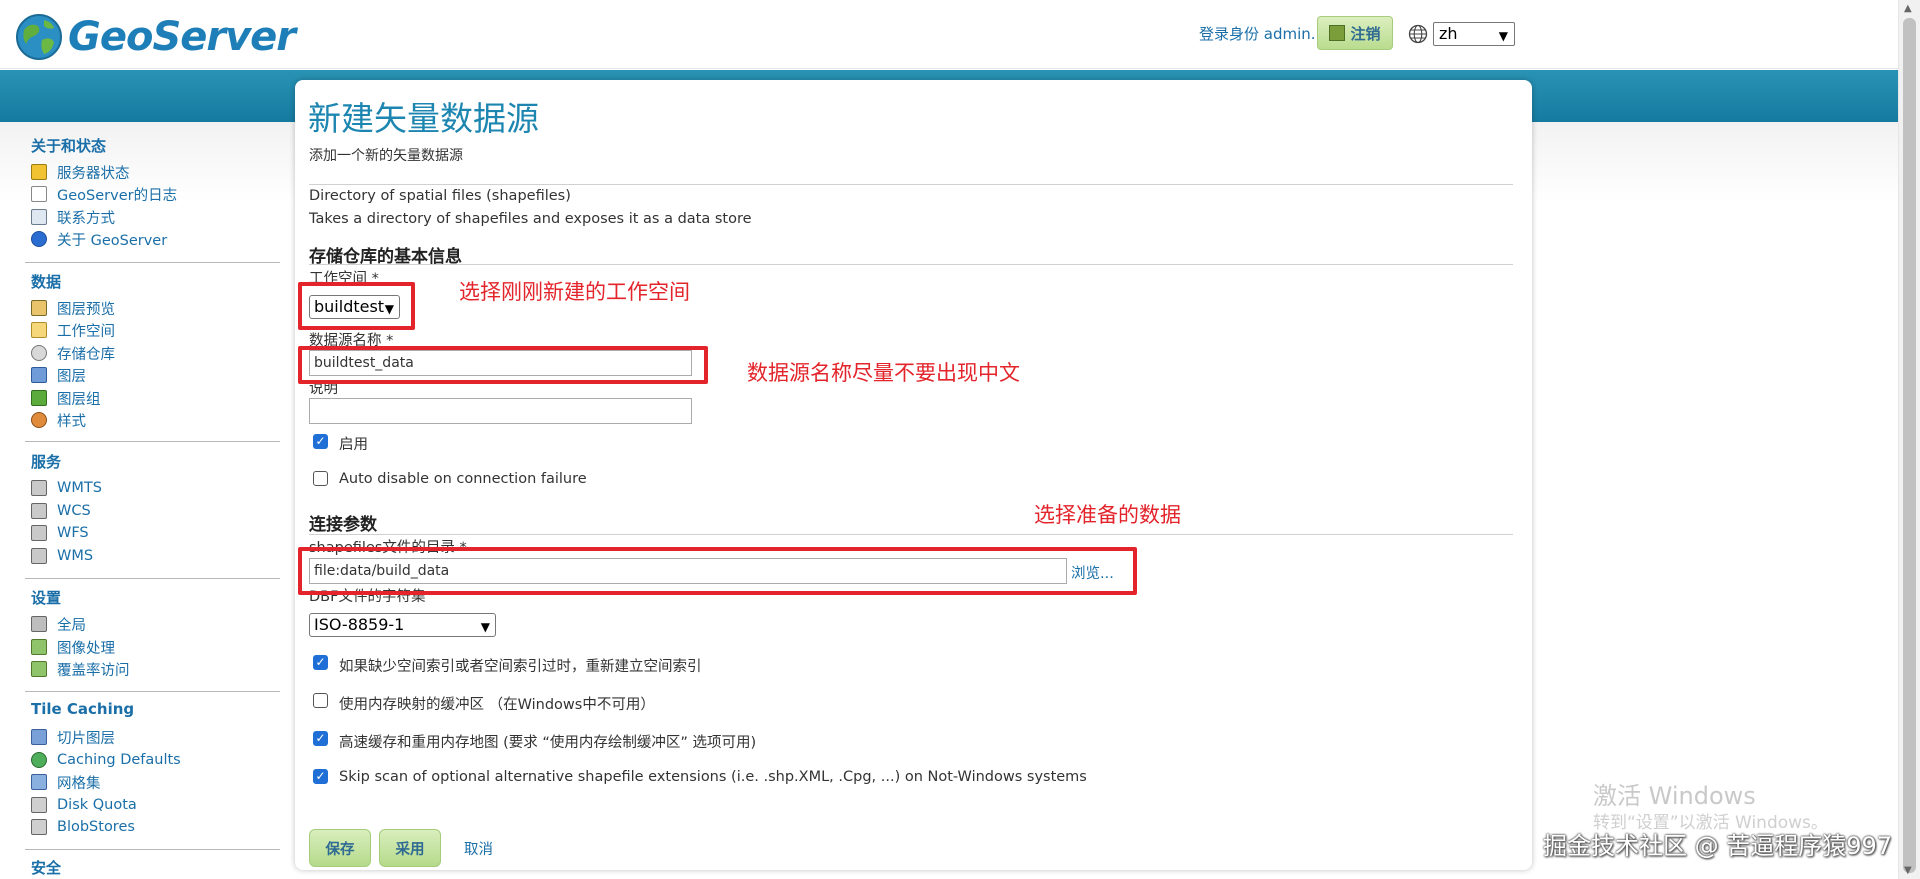  What do you see at coordinates (1107, 515) in the screenshot?
I see `annotation-data-note: 选择准备的数据` at bounding box center [1107, 515].